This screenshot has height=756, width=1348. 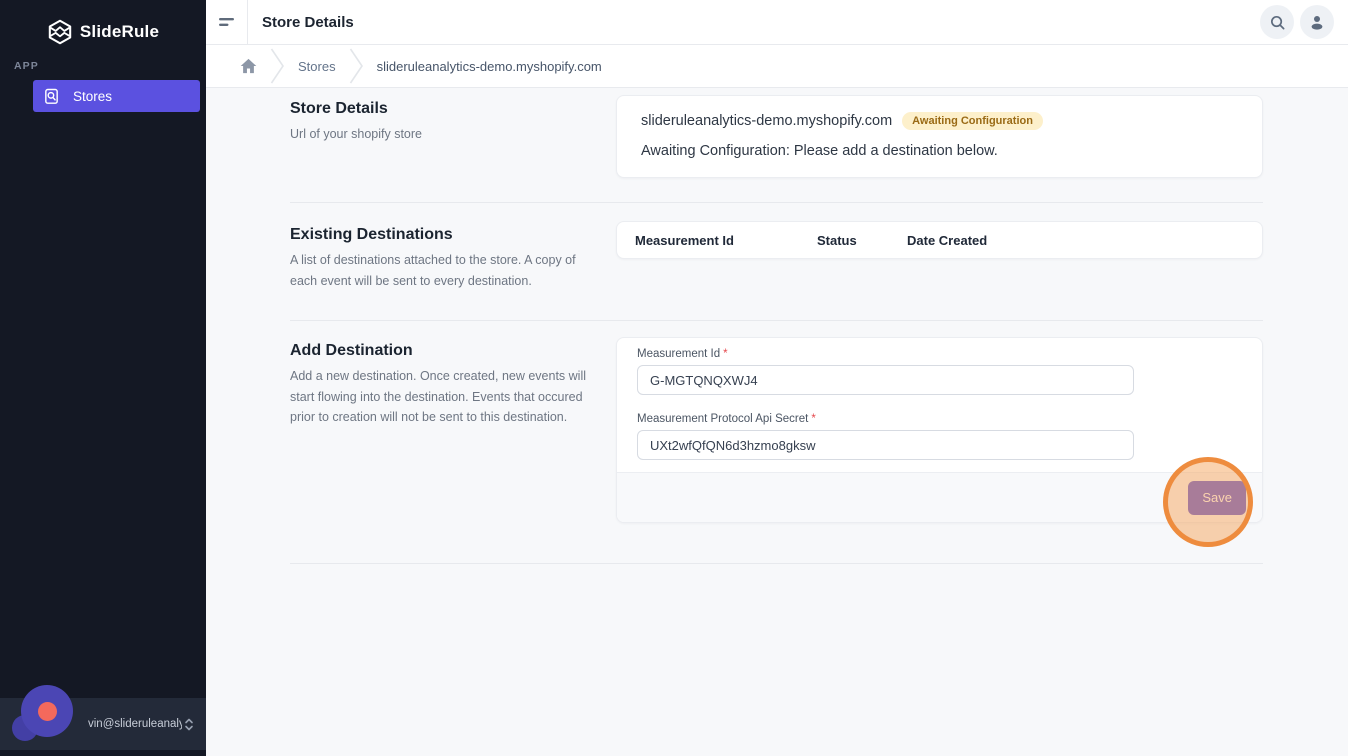 What do you see at coordinates (60, 31) in the screenshot?
I see `sliderule-logo-icon` at bounding box center [60, 31].